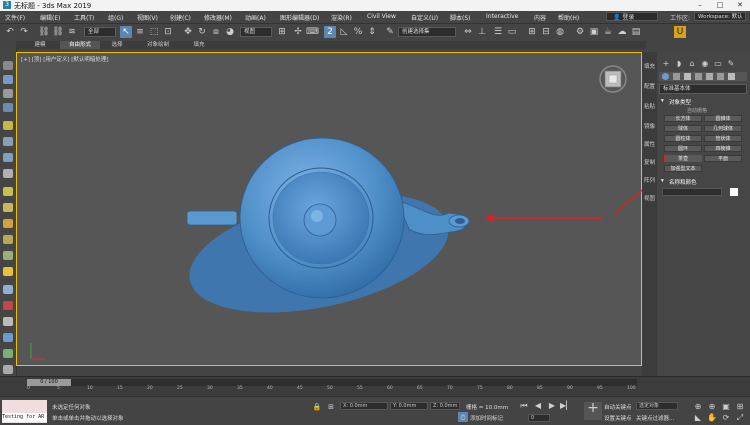 This screenshot has width=750, height=425. What do you see at coordinates (726, 418) in the screenshot?
I see `orbit-icon: ⟳` at bounding box center [726, 418].